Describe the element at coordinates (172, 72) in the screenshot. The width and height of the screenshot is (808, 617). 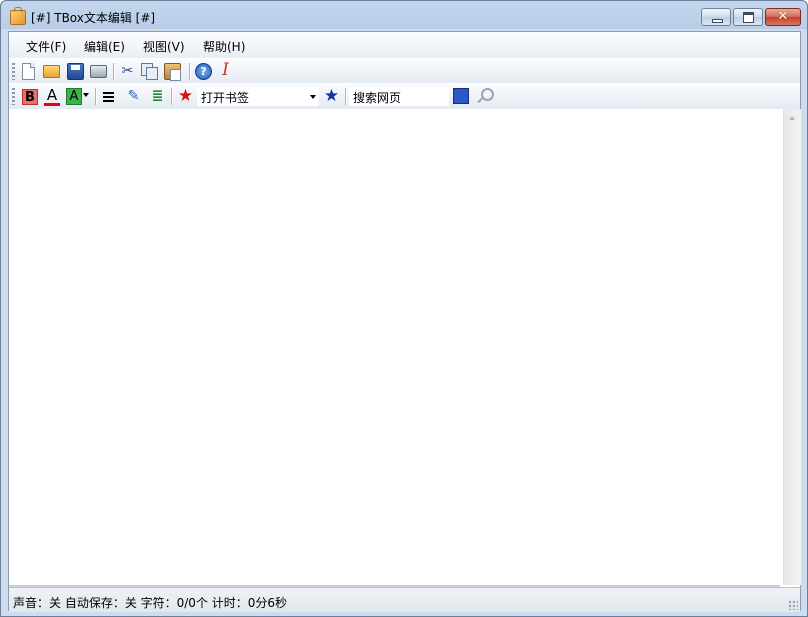
I see `paste-icon` at that location.